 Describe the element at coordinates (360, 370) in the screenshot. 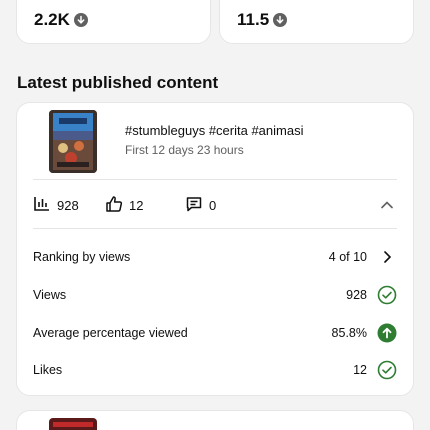

I see `detail-value: 12` at that location.